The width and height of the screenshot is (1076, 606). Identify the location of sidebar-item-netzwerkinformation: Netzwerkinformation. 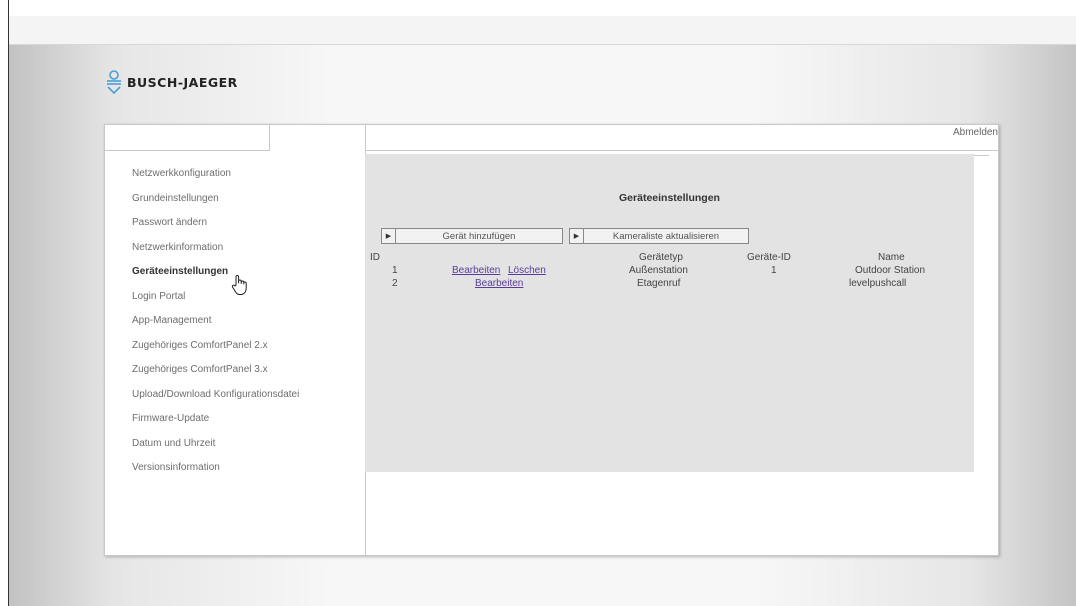
(215, 253).